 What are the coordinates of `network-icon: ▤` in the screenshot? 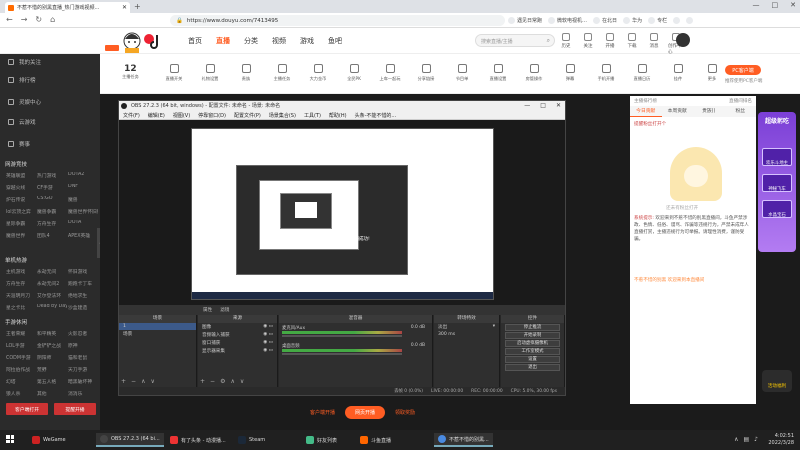 It's located at (746, 439).